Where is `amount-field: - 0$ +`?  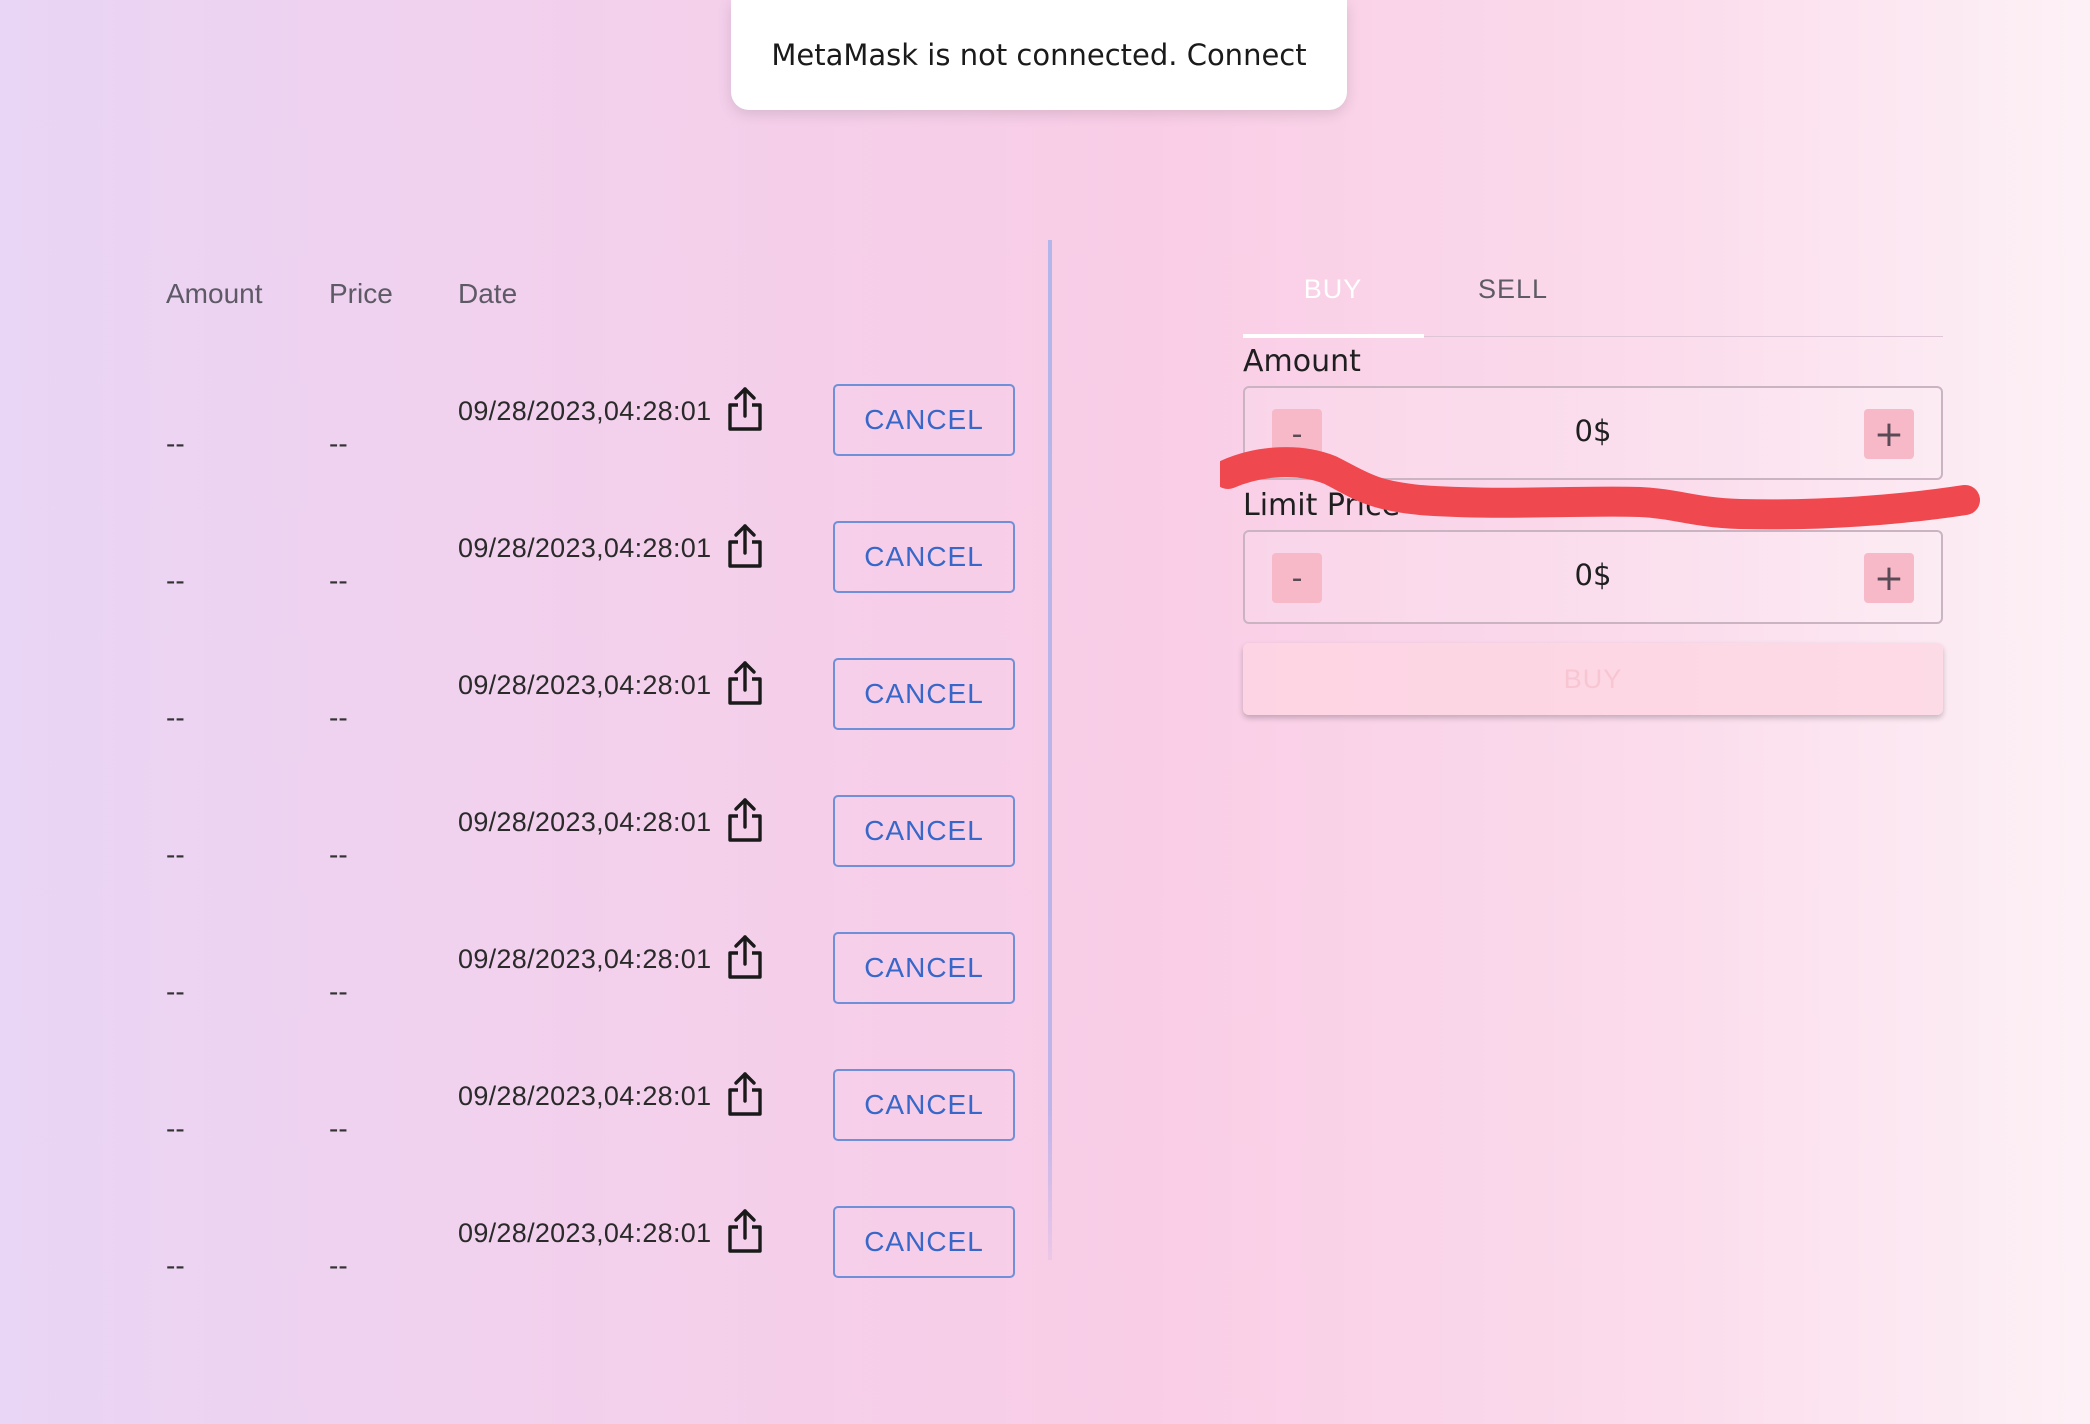 amount-field: - 0$ + is located at coordinates (1593, 433).